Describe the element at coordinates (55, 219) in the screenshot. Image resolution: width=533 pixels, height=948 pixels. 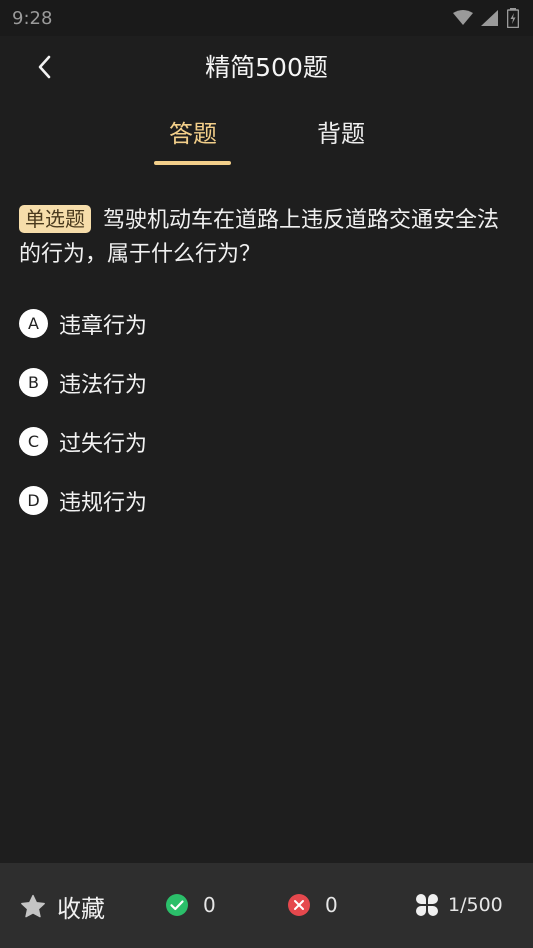
I see `question-type-badge: 单选题` at that location.